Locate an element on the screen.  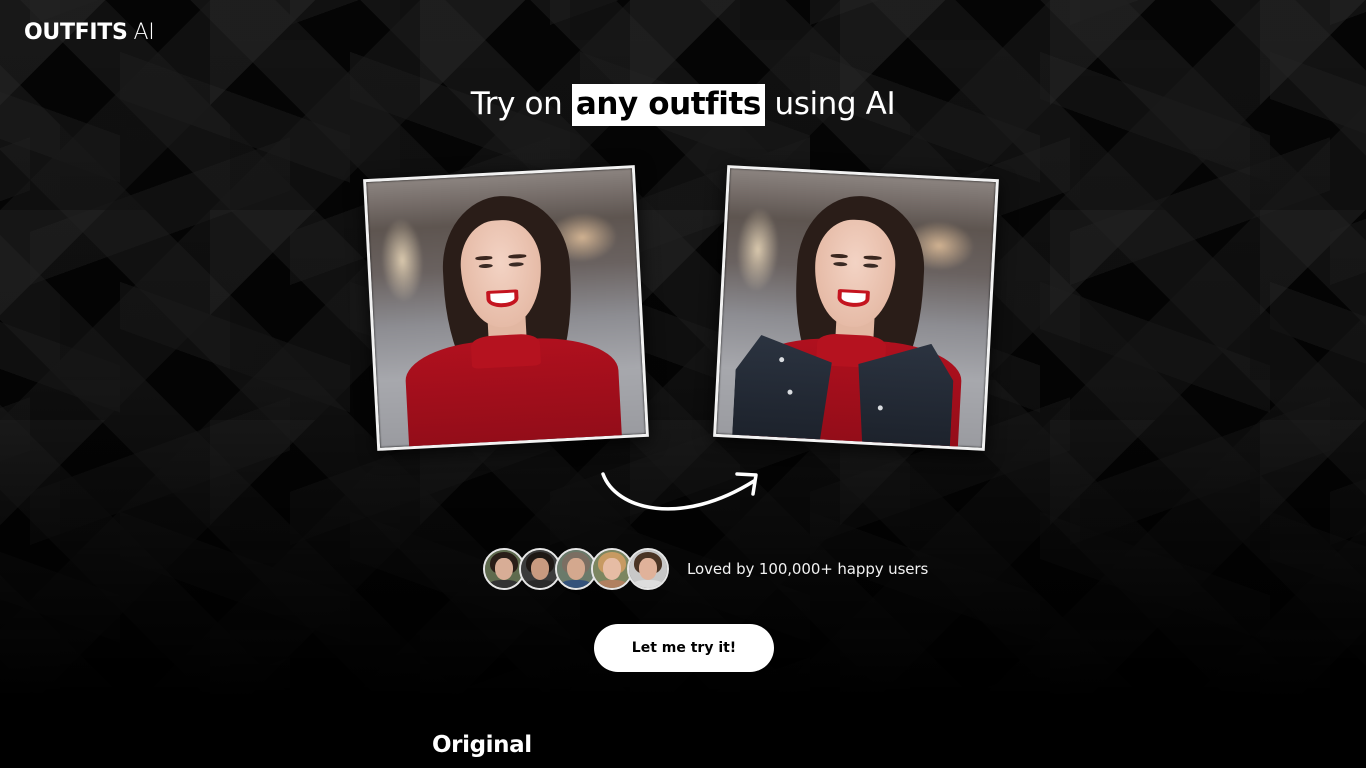
social-proof-text: Loved by 100,000+ happy users is located at coordinates (808, 569).